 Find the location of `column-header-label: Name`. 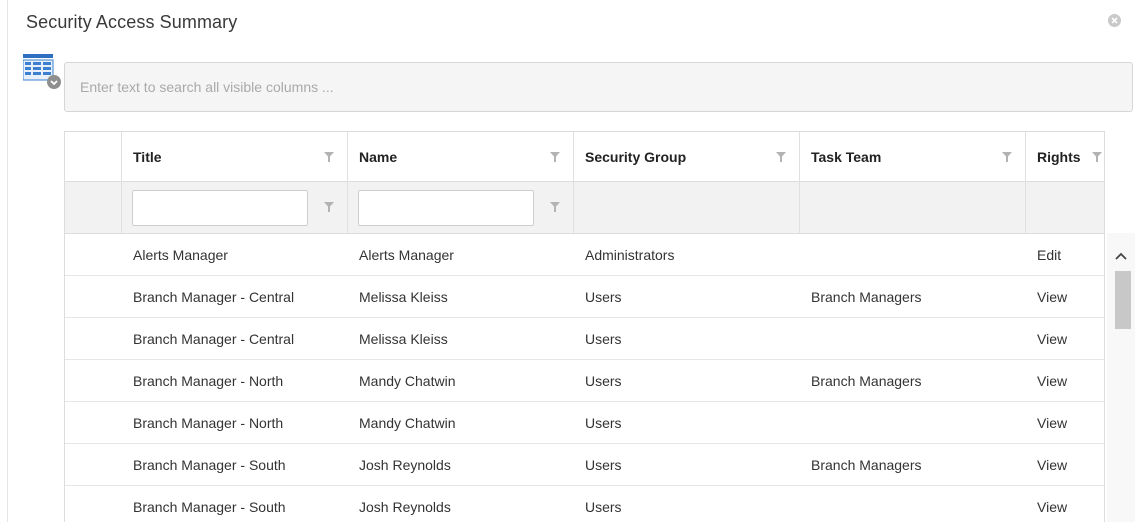

column-header-label: Name is located at coordinates (378, 156).